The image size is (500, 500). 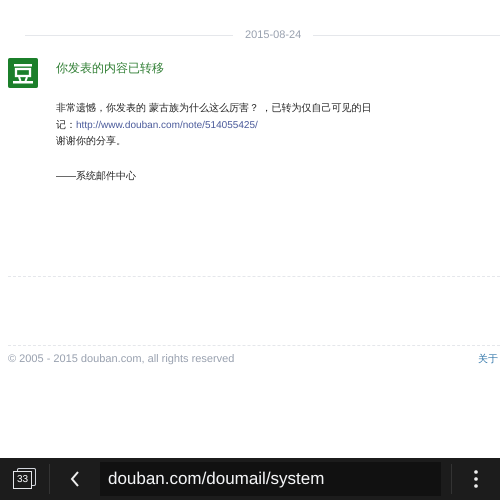 What do you see at coordinates (167, 125) in the screenshot?
I see `note-link: http://www.douban.com/note/514055425/` at bounding box center [167, 125].